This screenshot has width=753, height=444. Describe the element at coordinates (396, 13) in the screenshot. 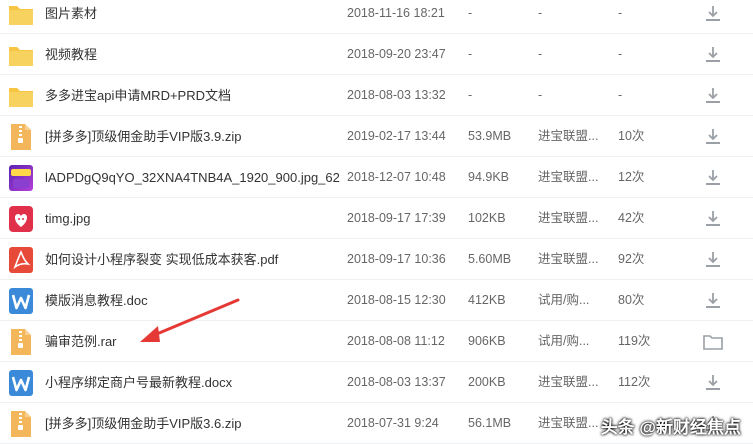

I see `file-date: 2018-11-16 18:21` at that location.